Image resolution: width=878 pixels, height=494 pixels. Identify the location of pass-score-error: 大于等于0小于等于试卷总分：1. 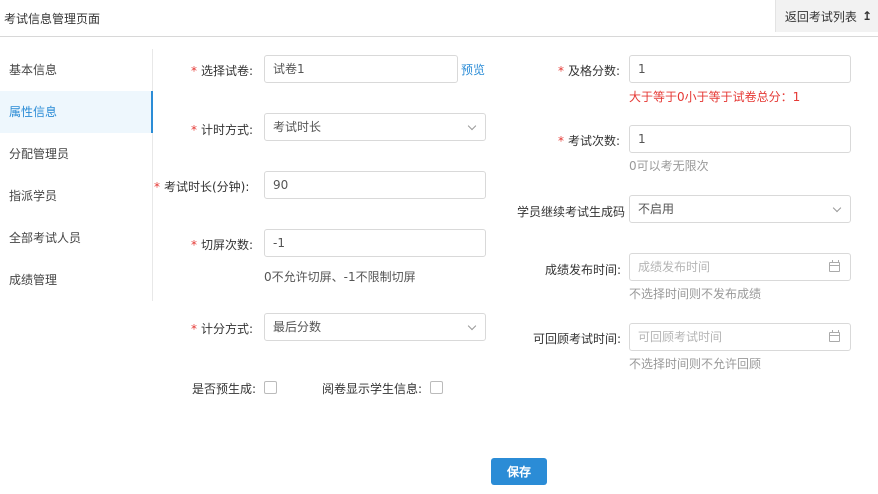
(715, 97).